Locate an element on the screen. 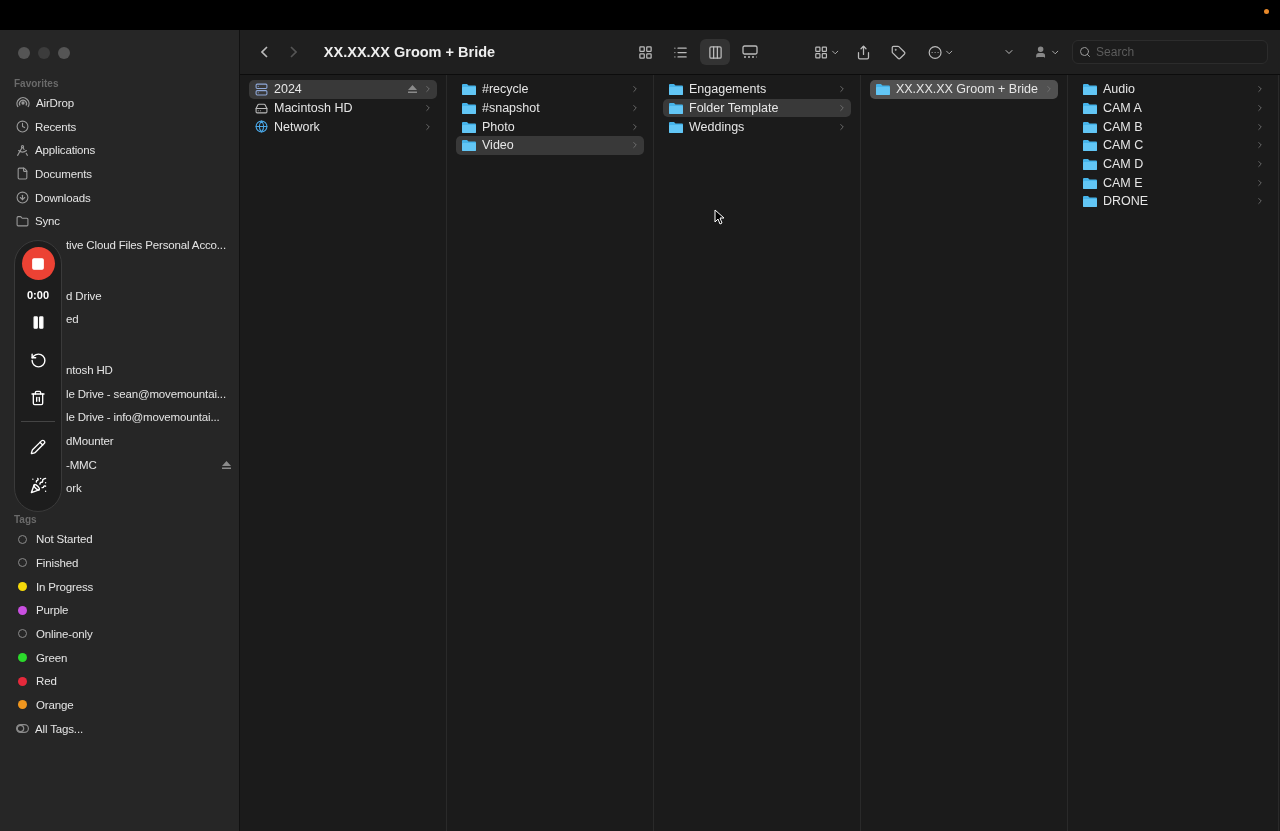 This screenshot has height=831, width=1280. sidebar-item: Recents is located at coordinates (119, 126).